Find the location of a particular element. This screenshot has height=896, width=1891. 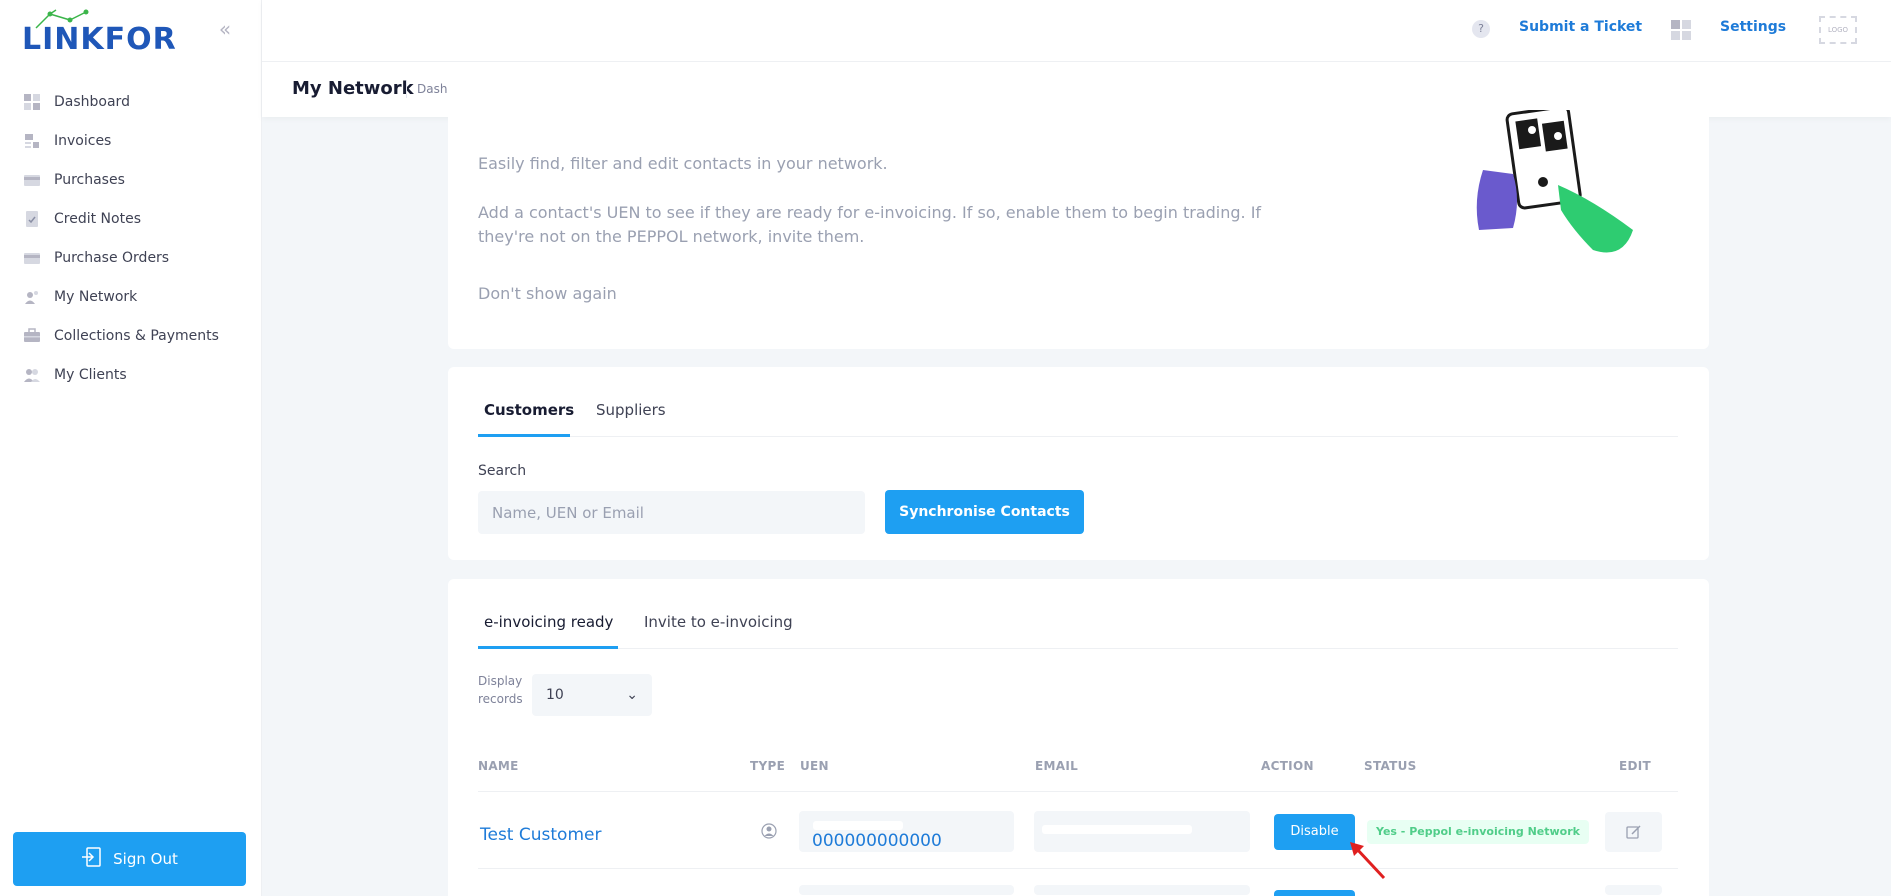

disable-button-partial is located at coordinates (1314, 893).